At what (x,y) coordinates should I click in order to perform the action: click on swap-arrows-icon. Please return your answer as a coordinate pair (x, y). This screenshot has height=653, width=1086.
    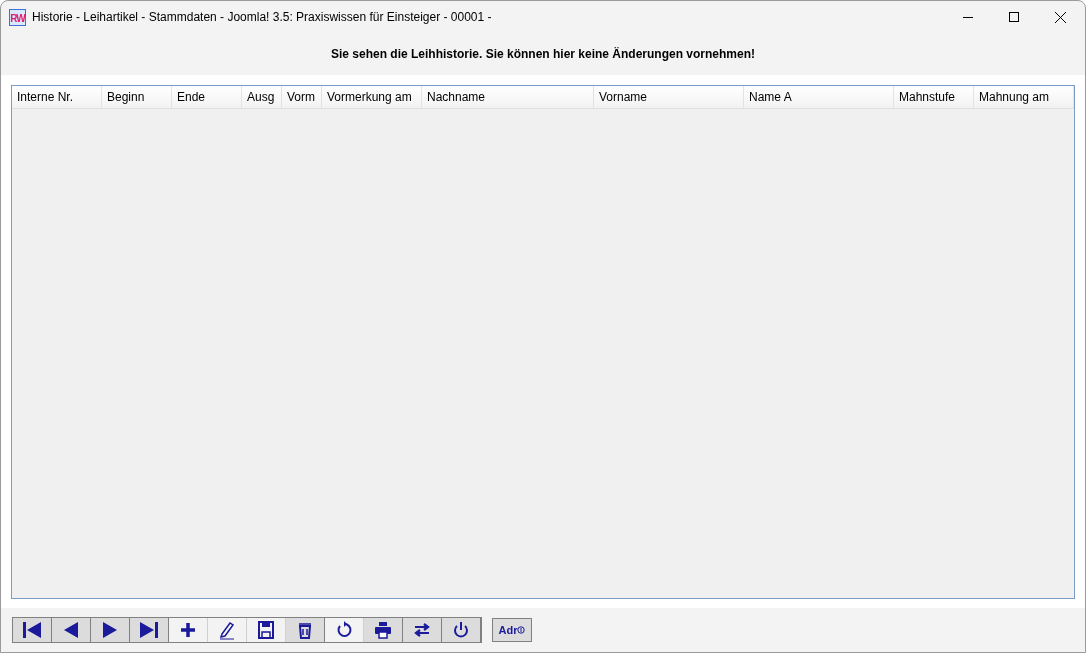
    Looking at the image, I should click on (422, 630).